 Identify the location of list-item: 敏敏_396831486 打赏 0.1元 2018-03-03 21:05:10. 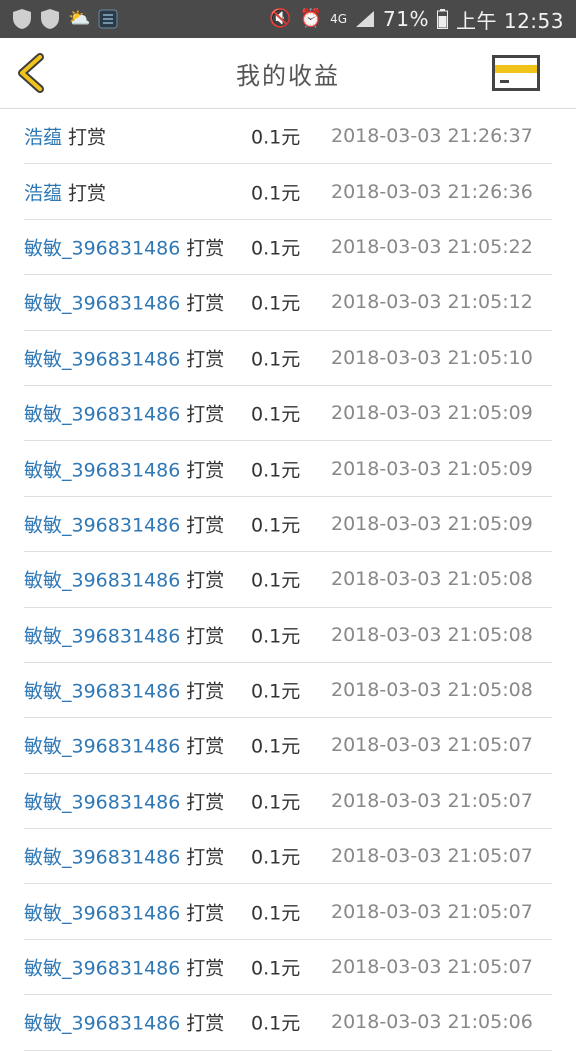
(288, 358).